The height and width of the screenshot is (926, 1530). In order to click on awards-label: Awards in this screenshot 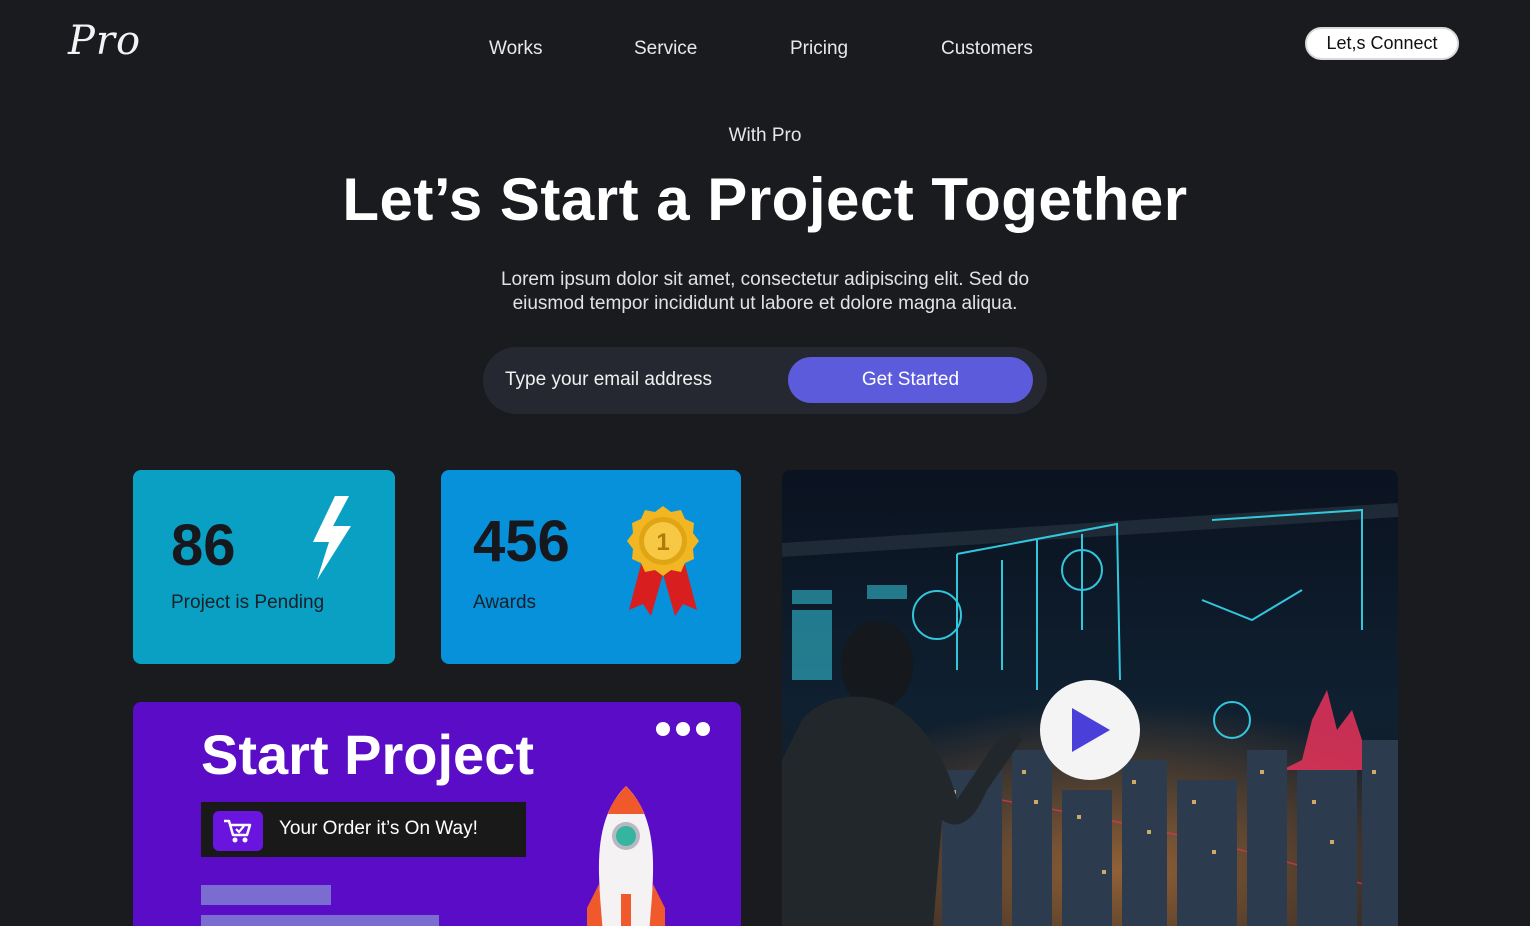, I will do `click(505, 602)`.